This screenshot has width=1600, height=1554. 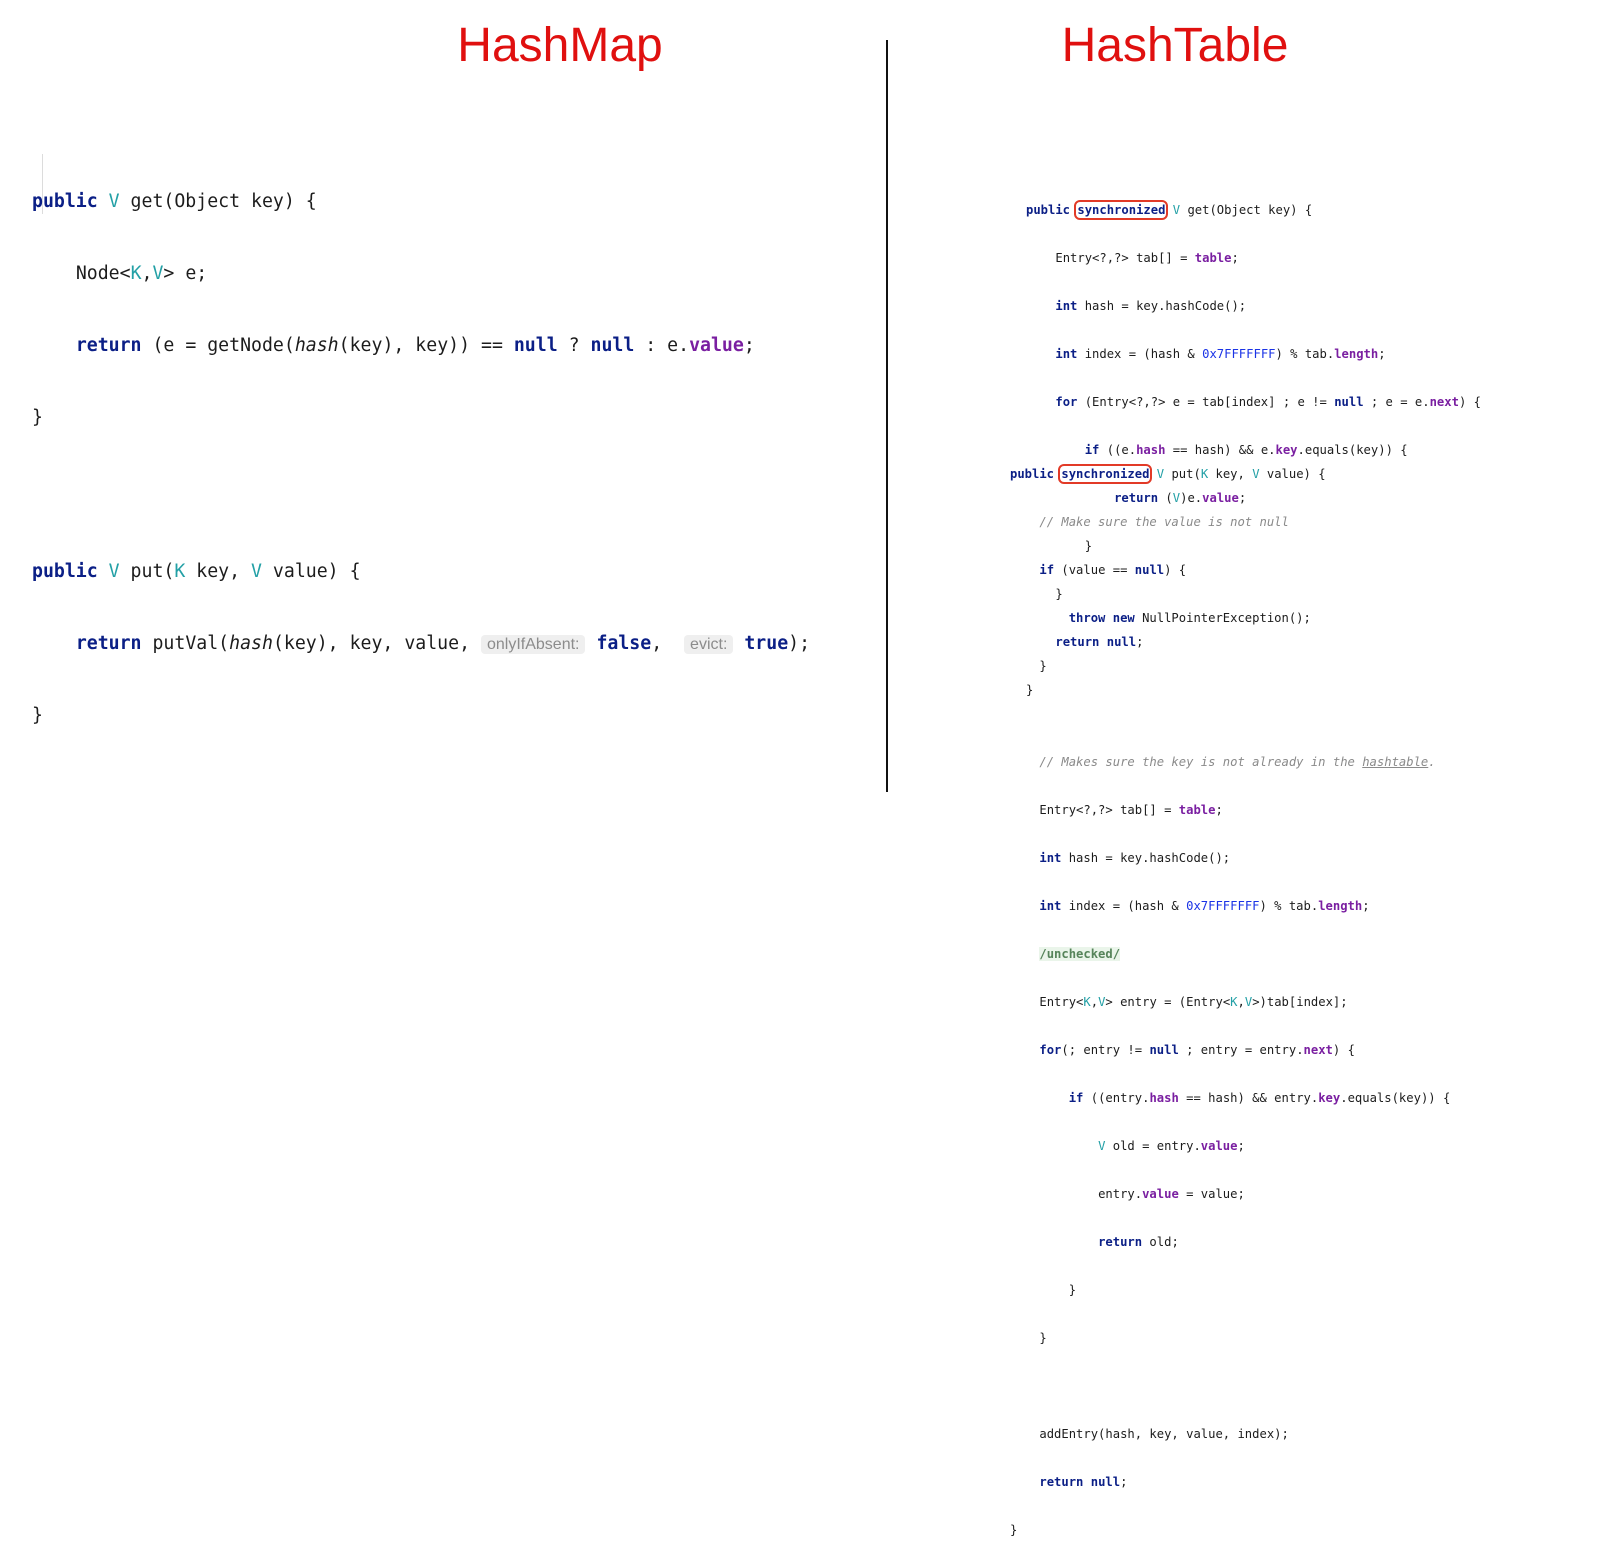 What do you see at coordinates (1080, 954) in the screenshot?
I see `code-annotation: /unchecked/` at bounding box center [1080, 954].